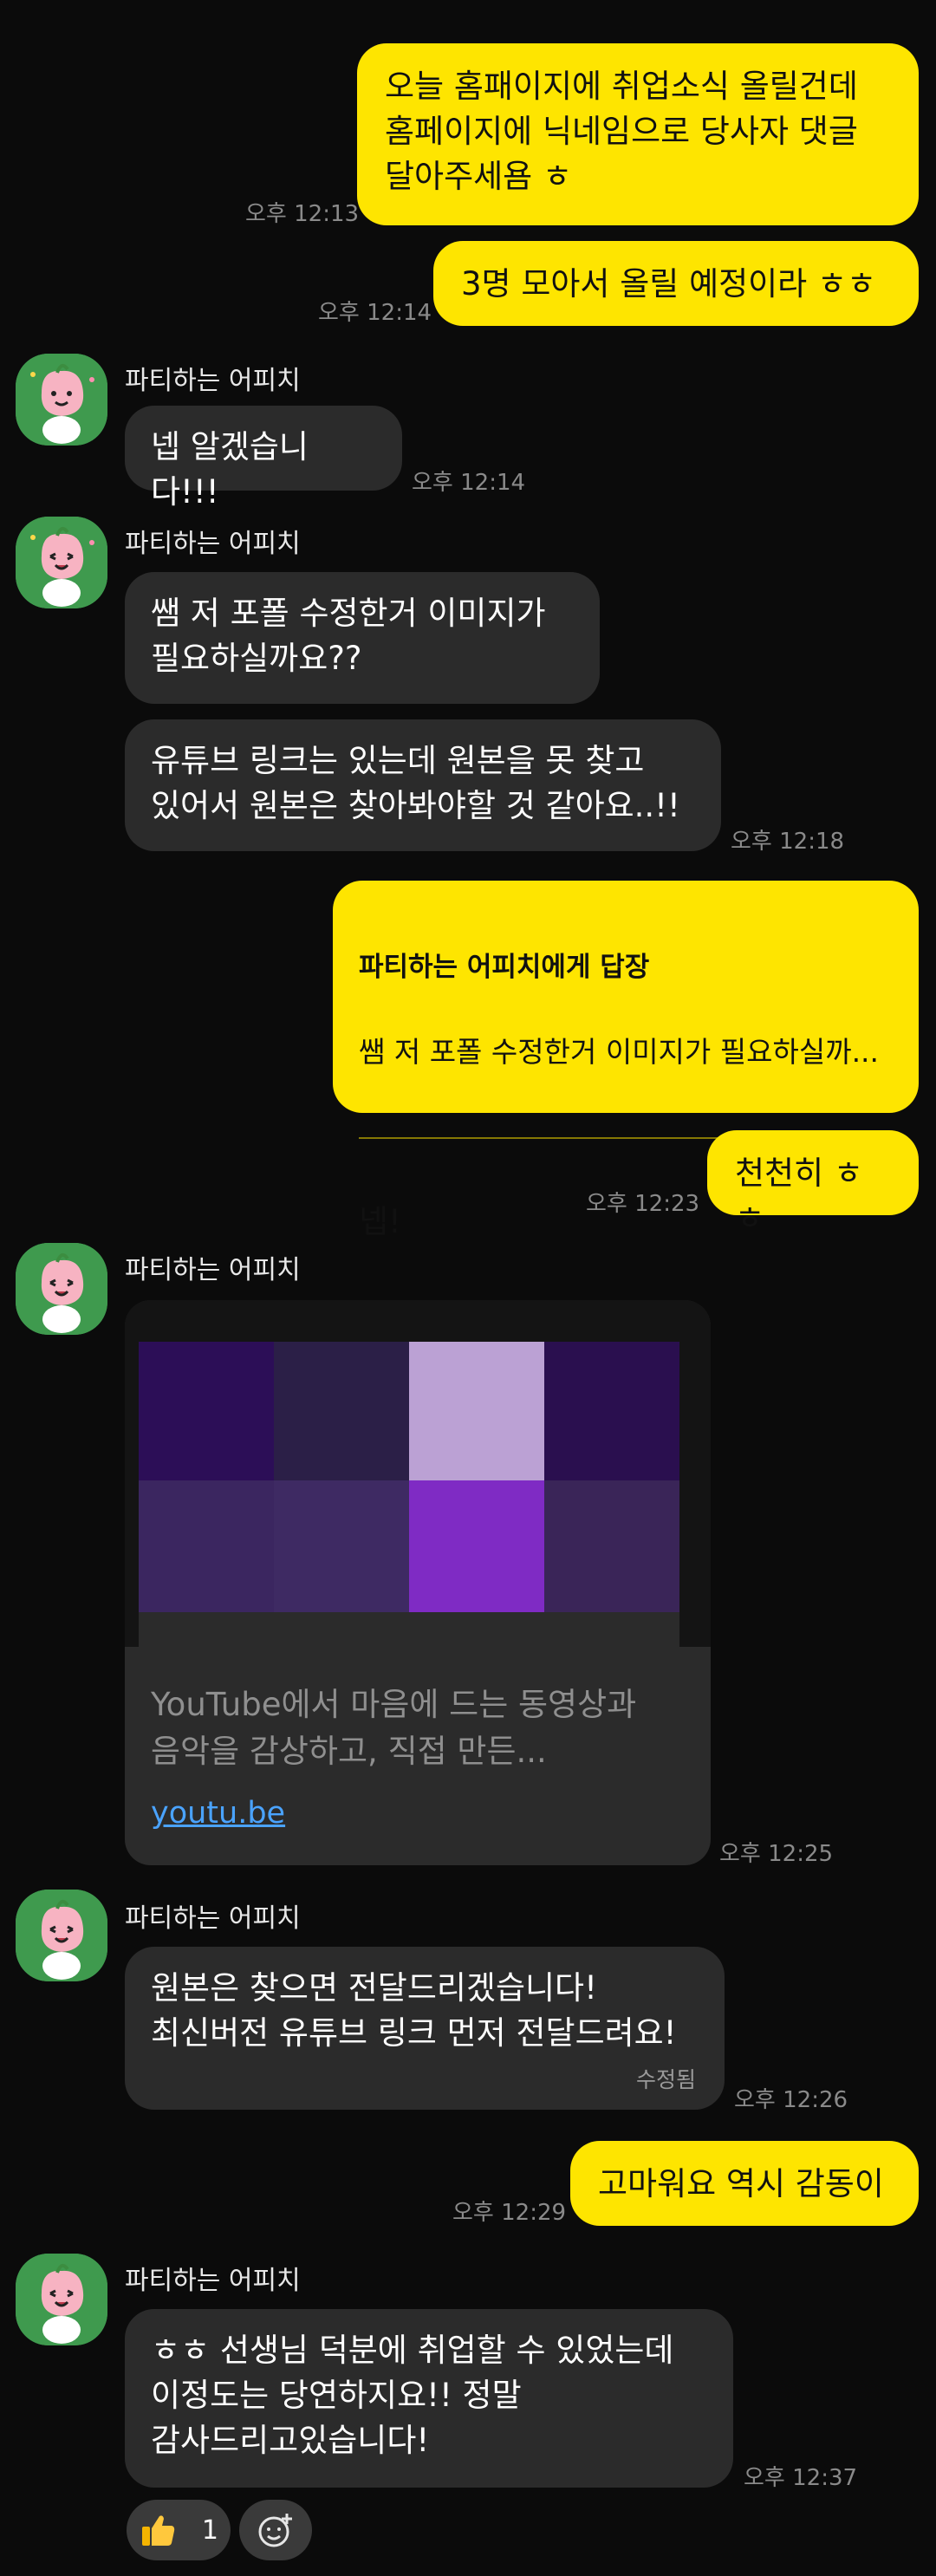 The image size is (936, 2576). I want to click on add-reaction-button, so click(275, 2530).